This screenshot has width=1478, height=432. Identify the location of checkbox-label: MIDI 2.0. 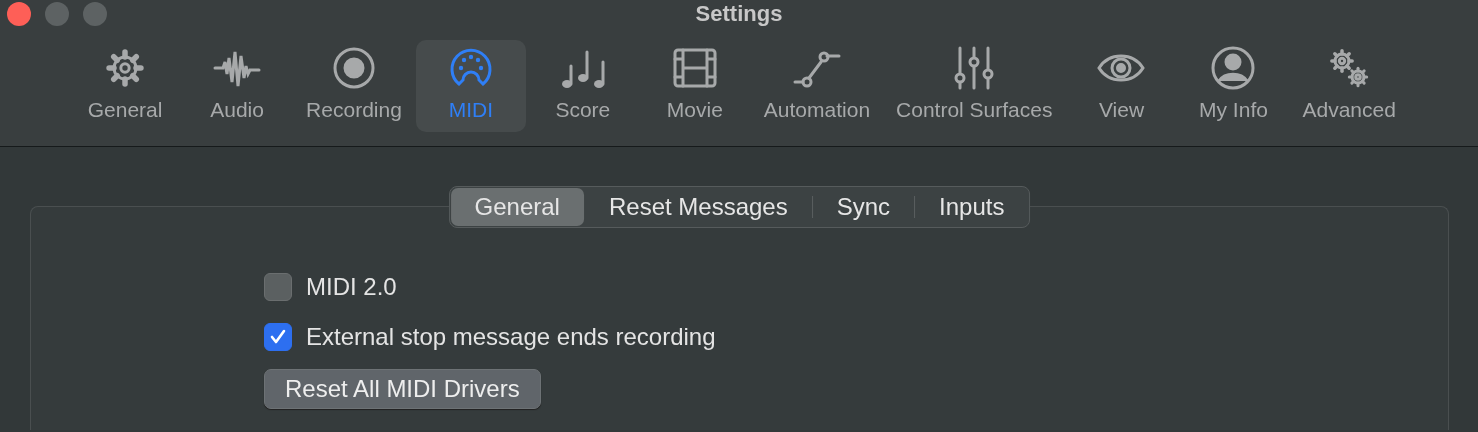
(351, 287).